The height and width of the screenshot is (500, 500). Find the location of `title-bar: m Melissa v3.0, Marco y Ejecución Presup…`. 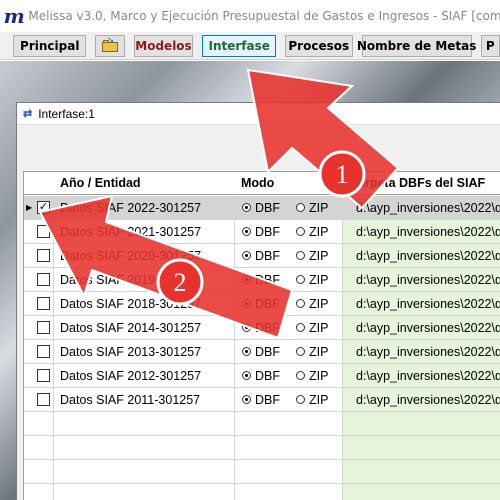

title-bar: m Melissa v3.0, Marco y Ejecución Presup… is located at coordinates (250, 16).